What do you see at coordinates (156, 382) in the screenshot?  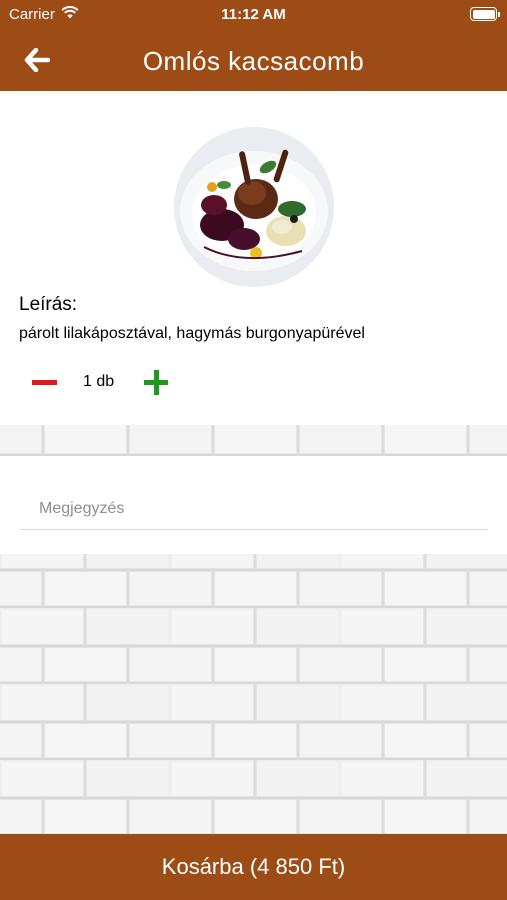 I see `increase-quantity-button` at bounding box center [156, 382].